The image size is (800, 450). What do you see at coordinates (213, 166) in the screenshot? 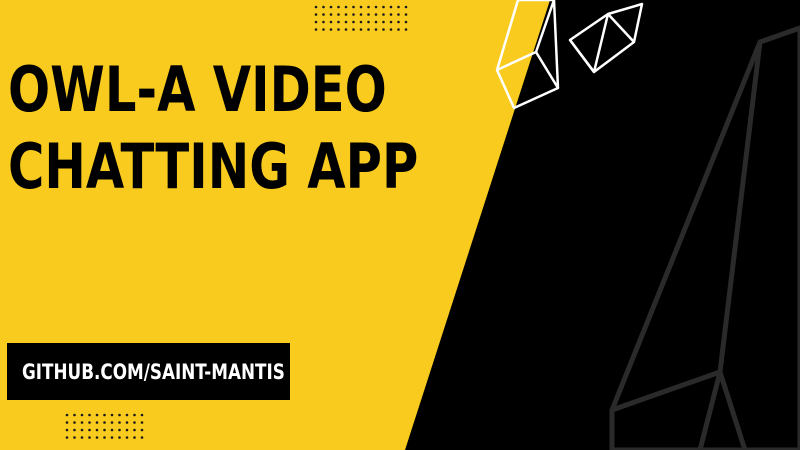
I see `title-line-2: CHATTING APP` at bounding box center [213, 166].